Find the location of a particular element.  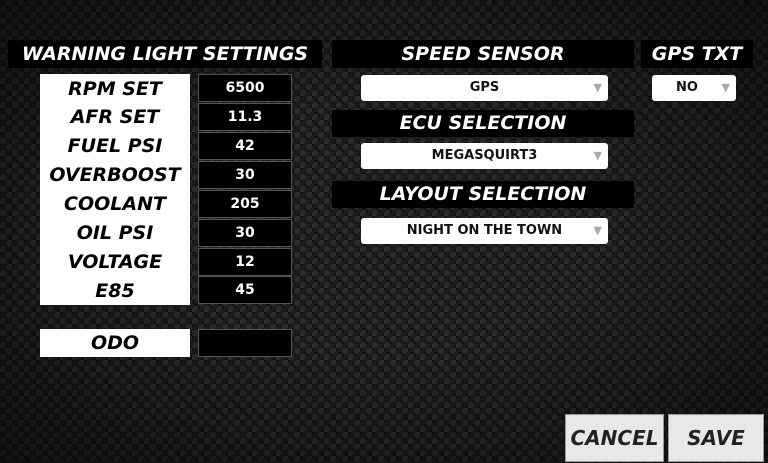

speed-sensor-value: GPS is located at coordinates (484, 87).